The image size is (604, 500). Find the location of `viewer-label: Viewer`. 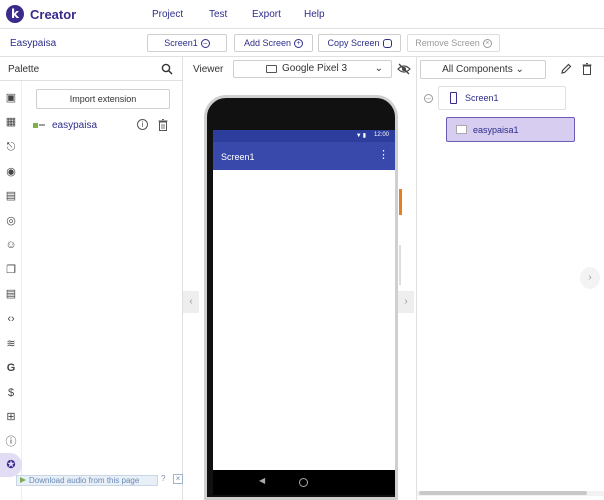

viewer-label: Viewer is located at coordinates (208, 69).